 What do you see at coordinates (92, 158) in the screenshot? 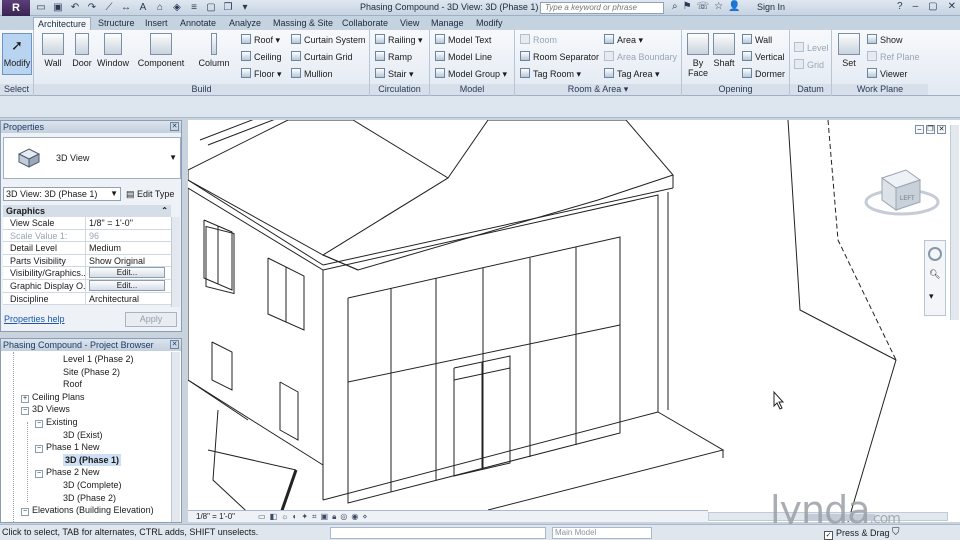
I see `type-selector: 3D View ▼` at bounding box center [92, 158].